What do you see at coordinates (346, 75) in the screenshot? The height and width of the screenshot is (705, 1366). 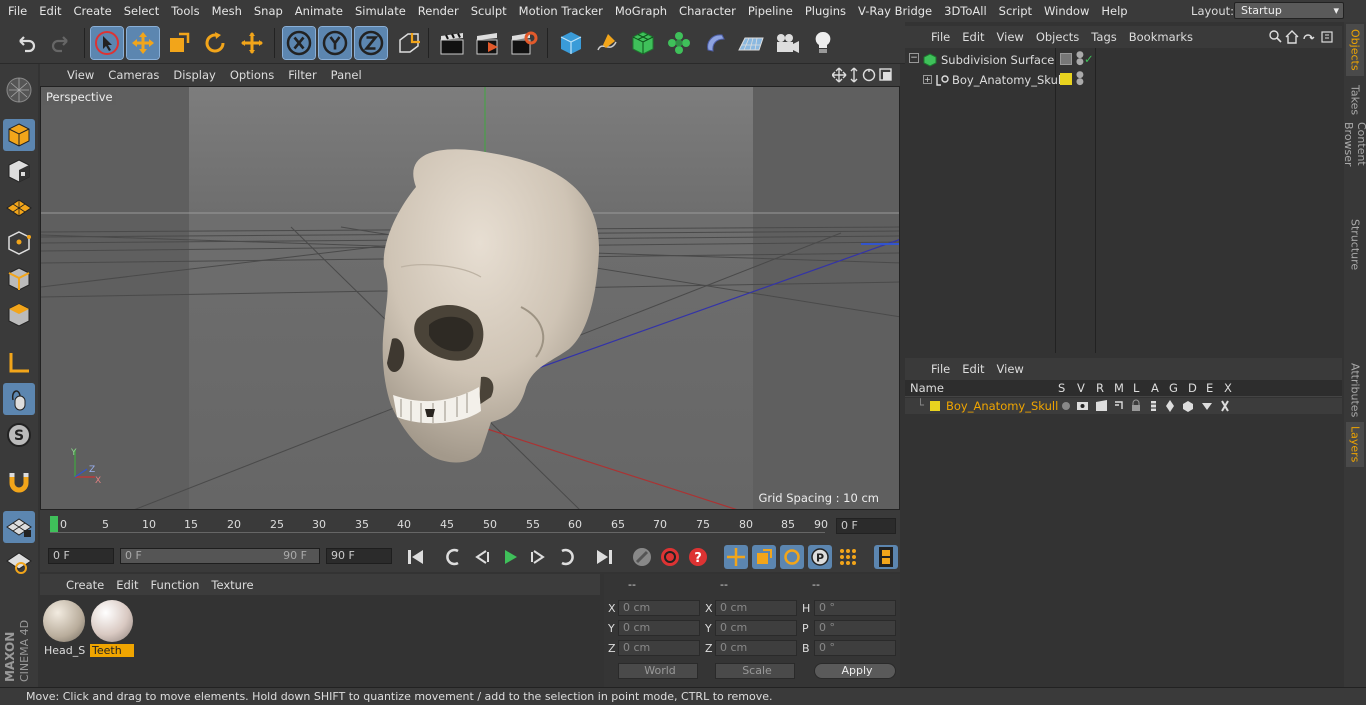 I see `viewport-menu-panel: Panel` at bounding box center [346, 75].